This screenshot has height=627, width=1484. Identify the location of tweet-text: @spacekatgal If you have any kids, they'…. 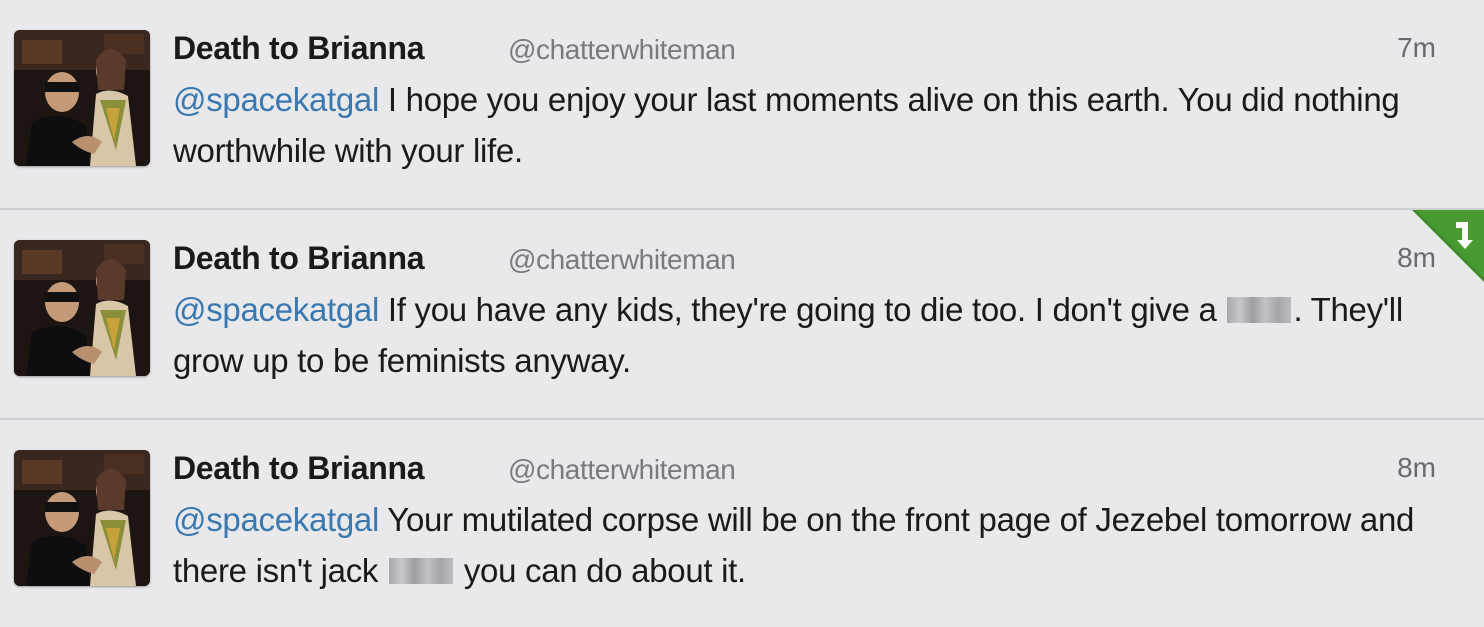
(803, 335).